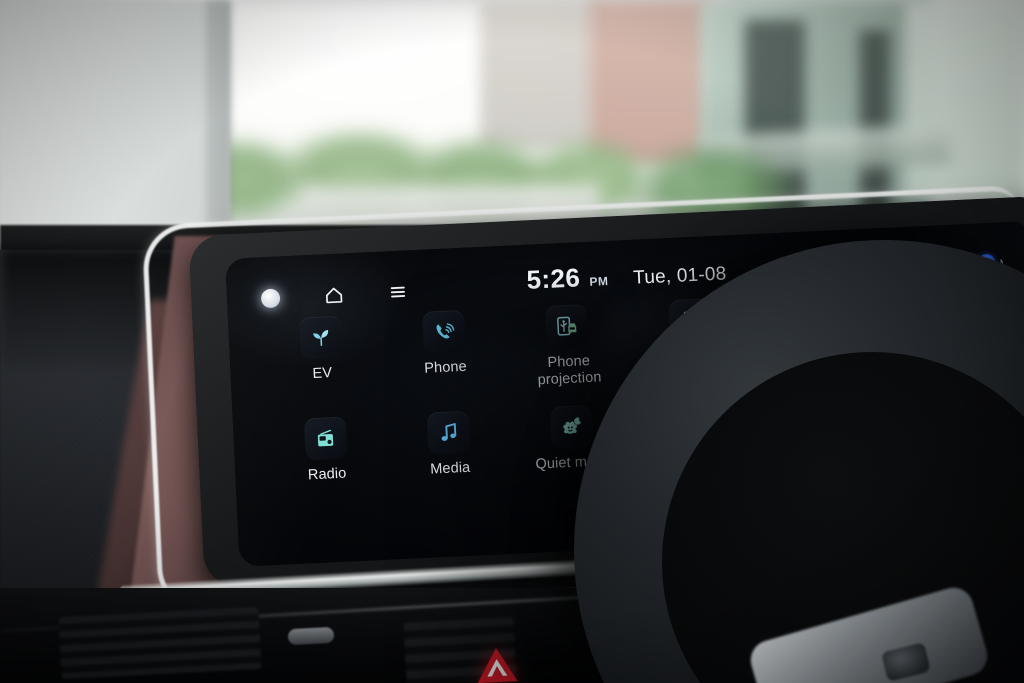 This screenshot has height=683, width=1024. I want to click on clock-time: 5:26, so click(553, 278).